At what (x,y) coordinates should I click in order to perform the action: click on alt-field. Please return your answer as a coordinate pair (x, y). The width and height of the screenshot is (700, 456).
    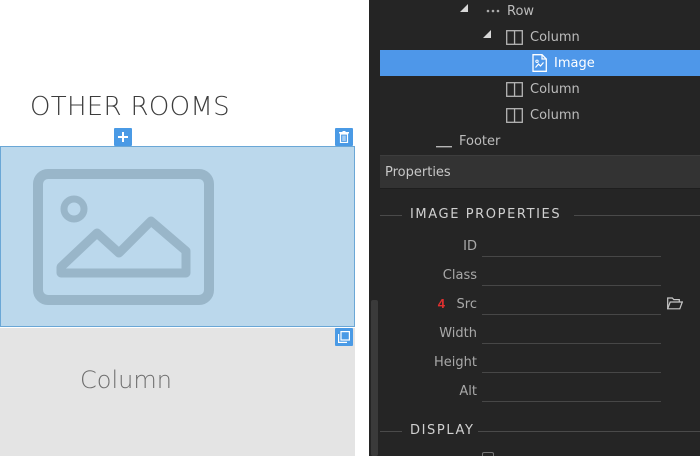
    Looking at the image, I should click on (571, 391).